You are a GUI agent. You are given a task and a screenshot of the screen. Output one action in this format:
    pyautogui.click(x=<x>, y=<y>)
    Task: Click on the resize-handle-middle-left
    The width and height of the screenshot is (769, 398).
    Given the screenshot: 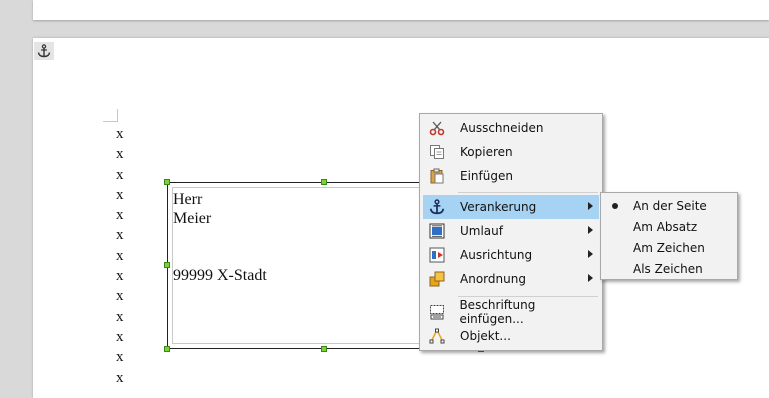 What is the action you would take?
    pyautogui.click(x=167, y=265)
    